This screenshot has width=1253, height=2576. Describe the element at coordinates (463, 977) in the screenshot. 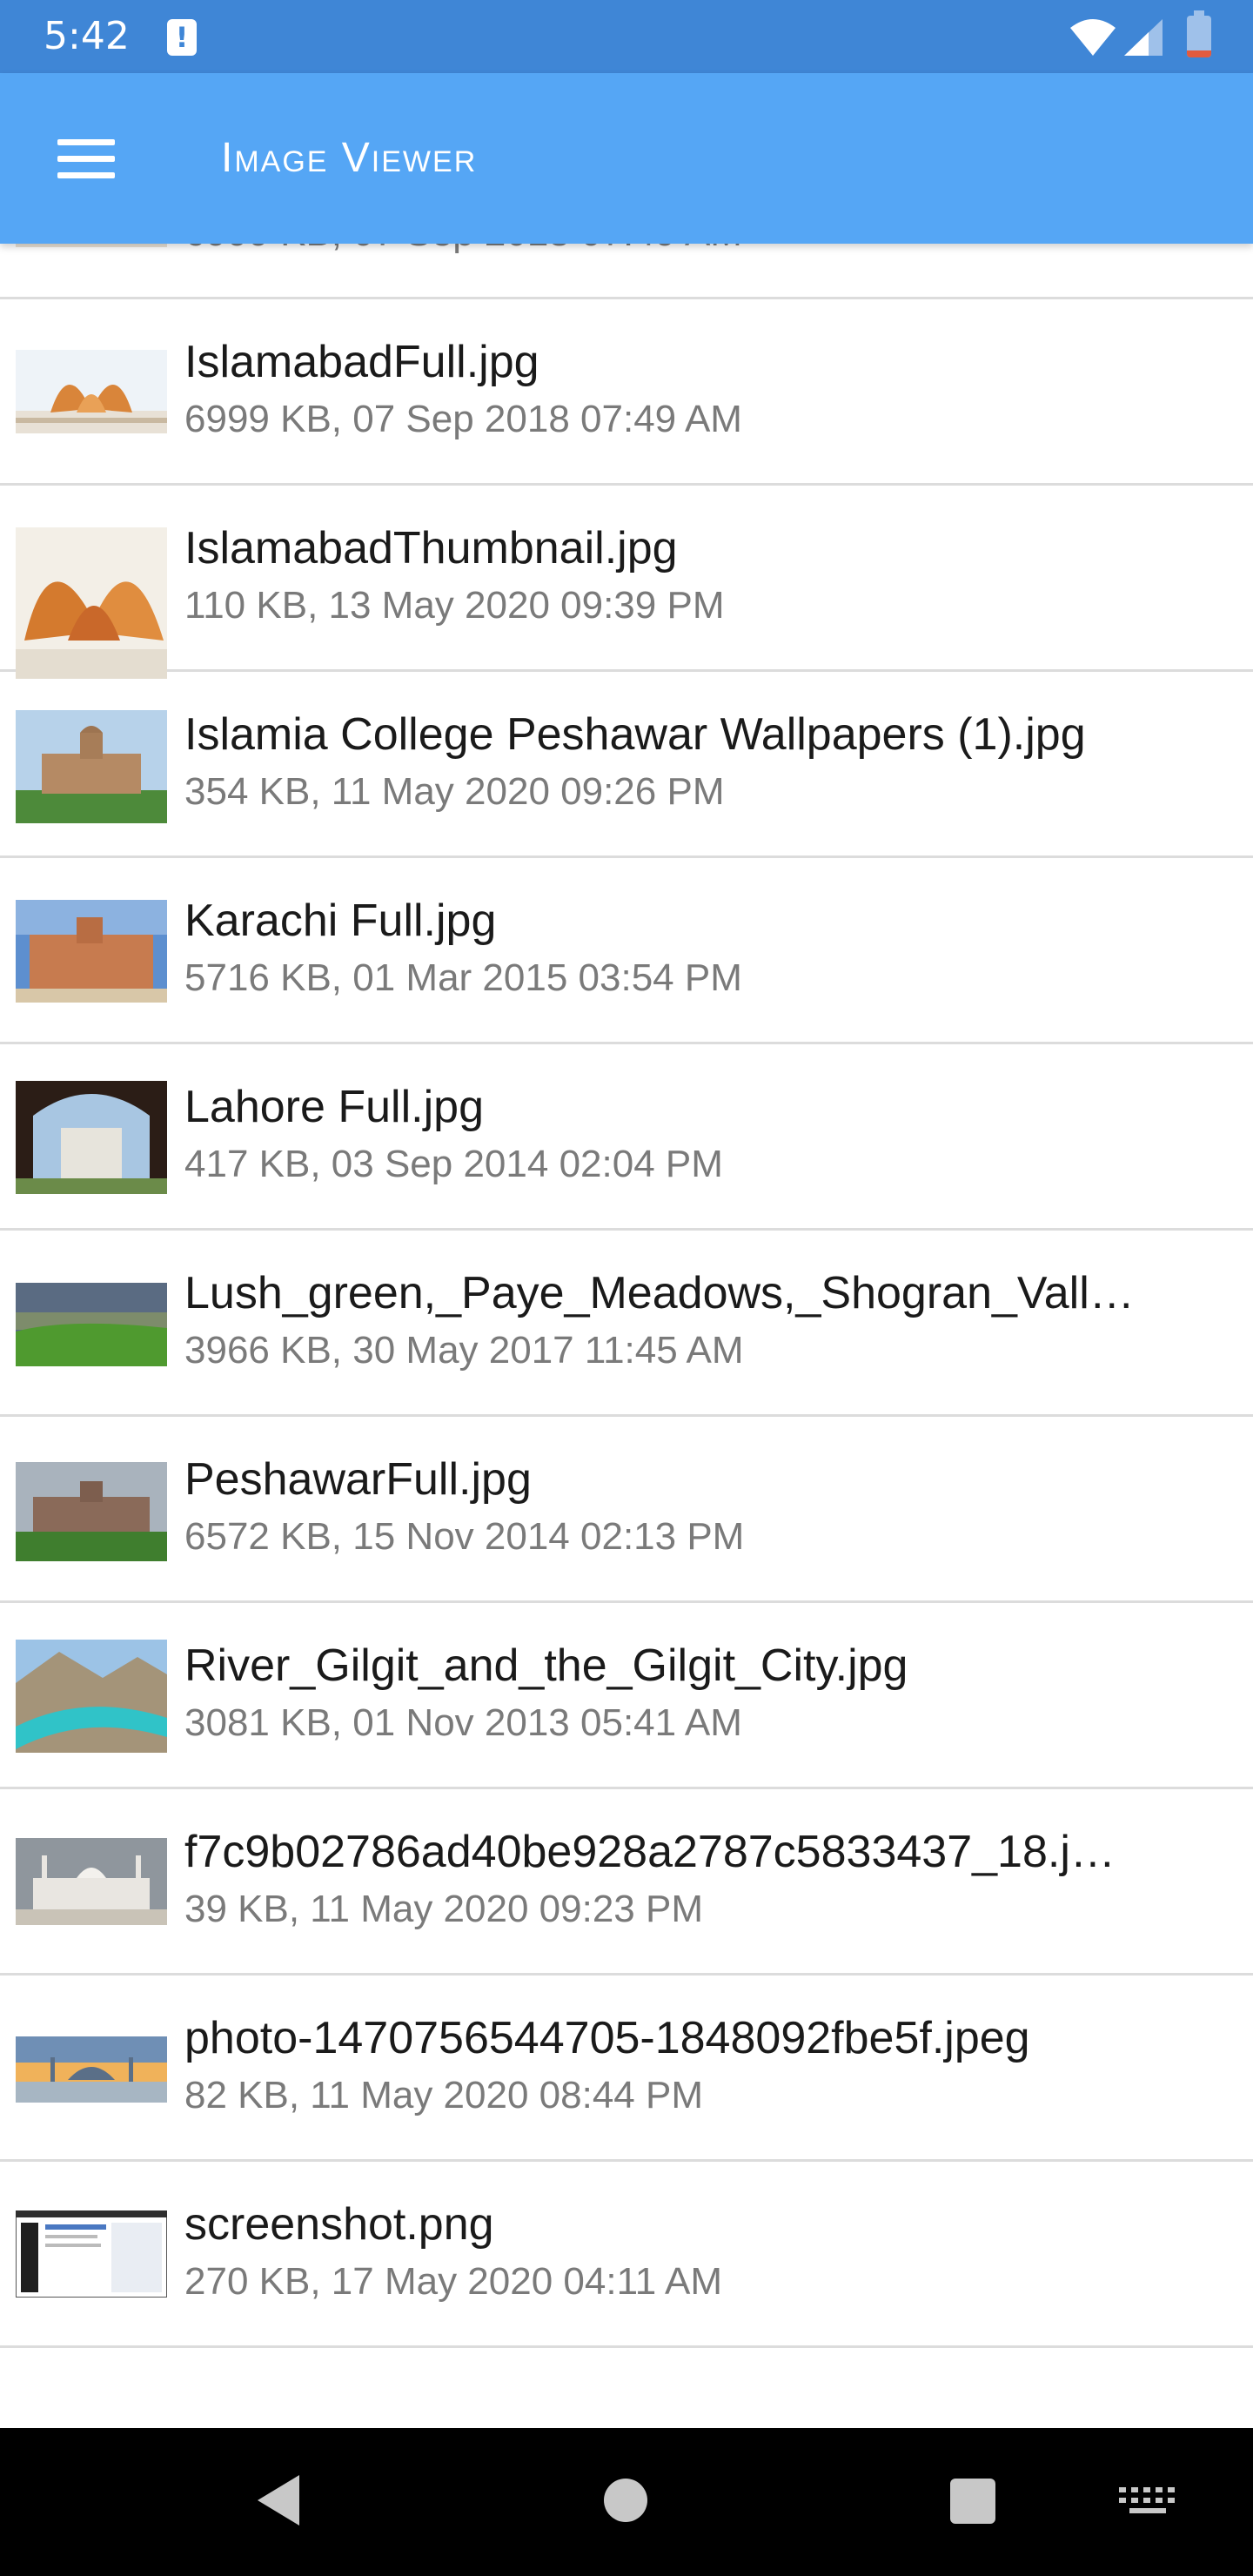

I see `file-meta: 5716 KB, 01 Mar 2015 03:54 PM` at that location.